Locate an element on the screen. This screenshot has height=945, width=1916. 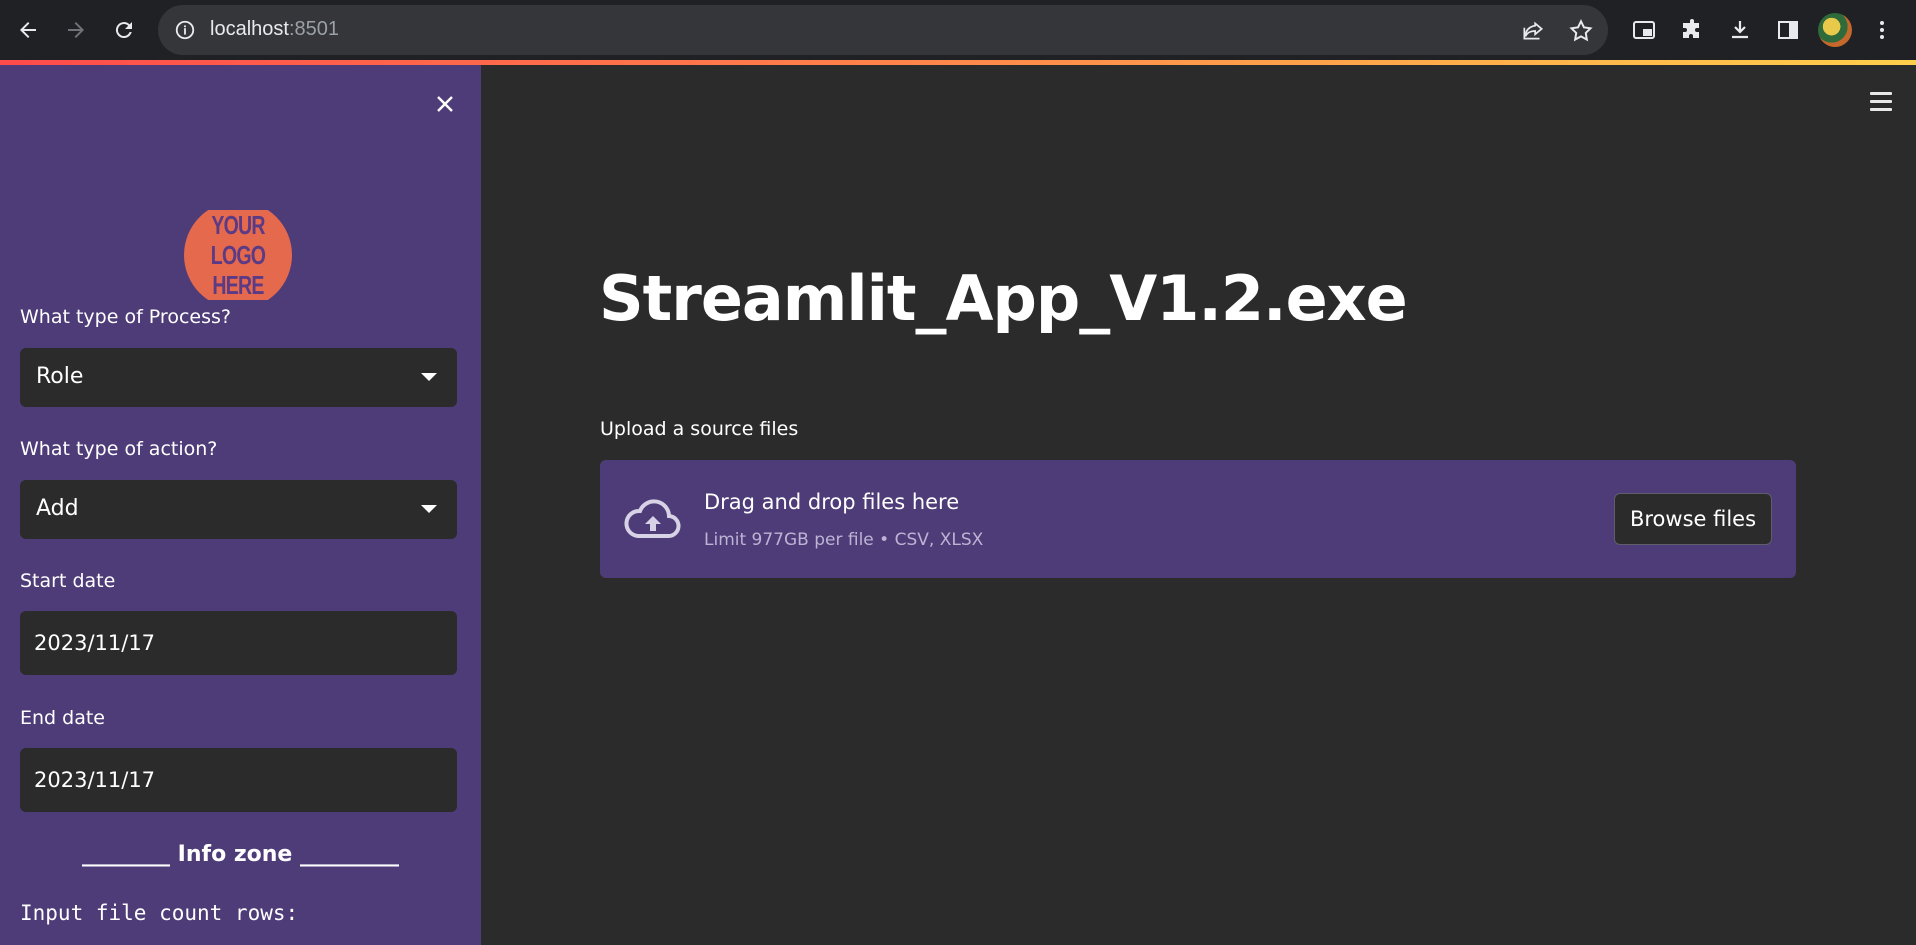
extensions-icon is located at coordinates (1692, 30).